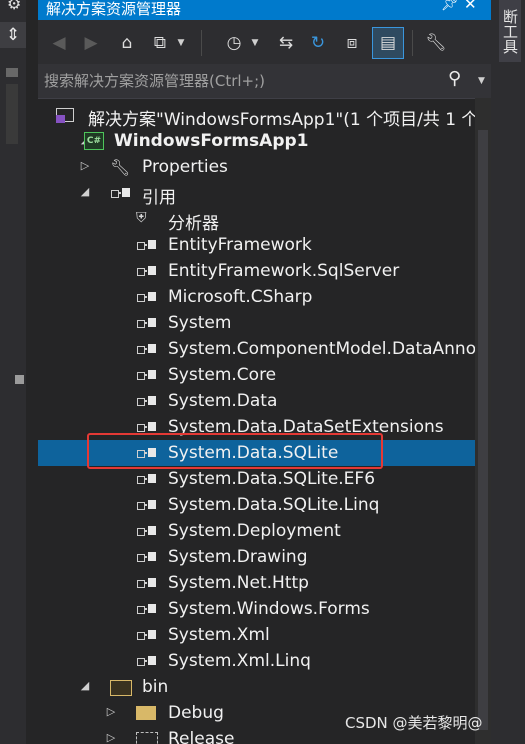 The image size is (525, 744). Describe the element at coordinates (234, 43) in the screenshot. I see `pending-changes-filter-icon: ◷` at that location.